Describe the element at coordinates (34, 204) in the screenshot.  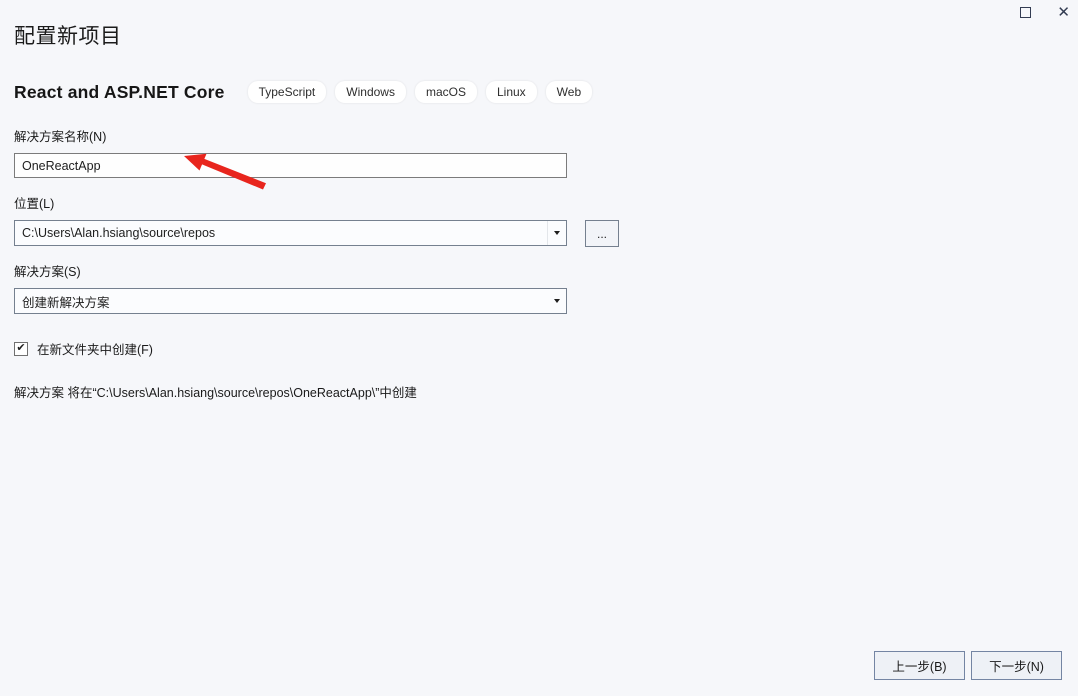
I see `location-label: 位置(L)` at that location.